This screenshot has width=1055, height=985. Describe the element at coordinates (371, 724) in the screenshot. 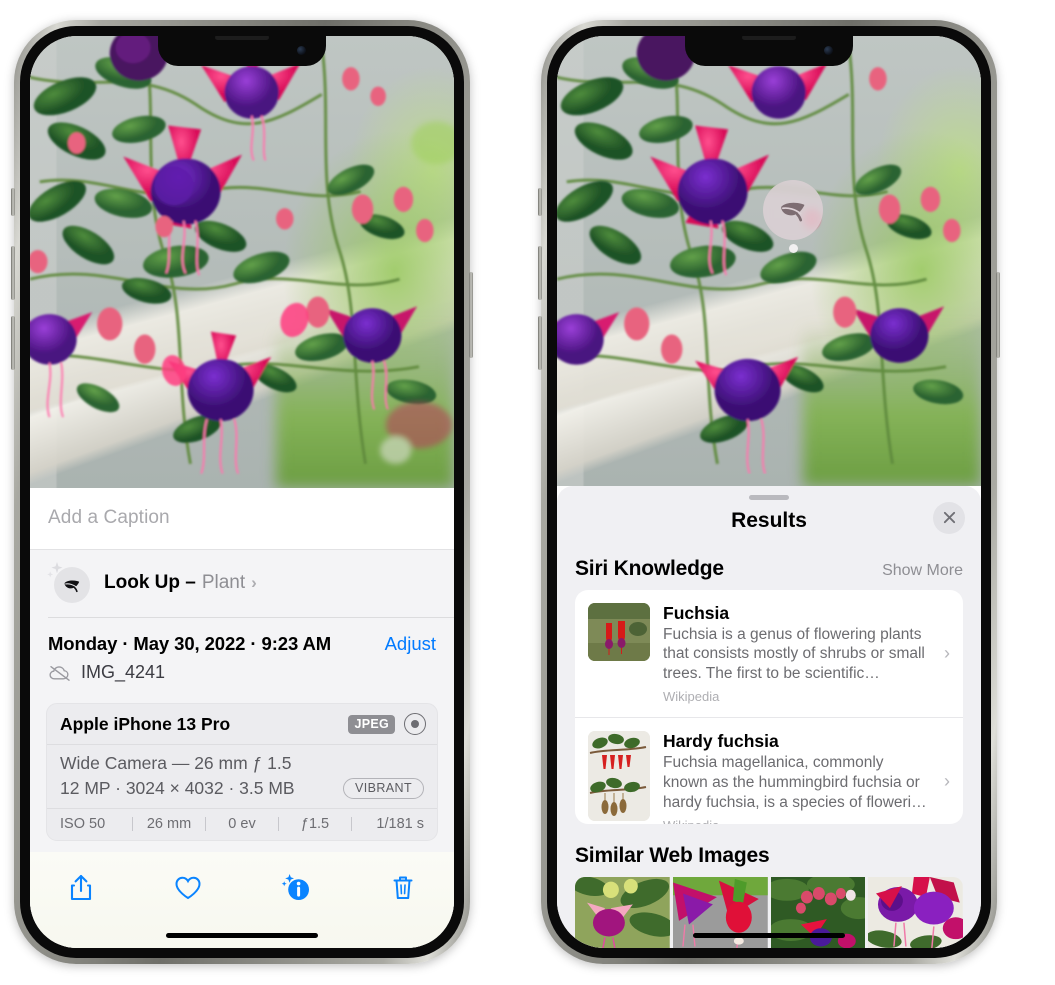

I see `format-badge: JPEG` at that location.